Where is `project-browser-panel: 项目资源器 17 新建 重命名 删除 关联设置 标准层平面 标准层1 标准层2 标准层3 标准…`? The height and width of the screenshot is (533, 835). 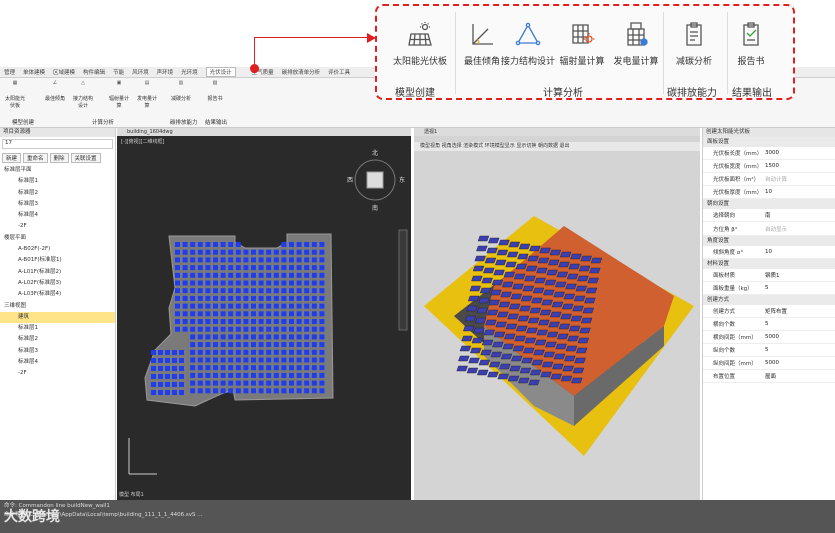
project-browser-panel: 项目资源器 17 新建 重命名 删除 关联设置 标准层平面 标准层1 标准层2 标准层3 标准… is located at coordinates (58, 314).